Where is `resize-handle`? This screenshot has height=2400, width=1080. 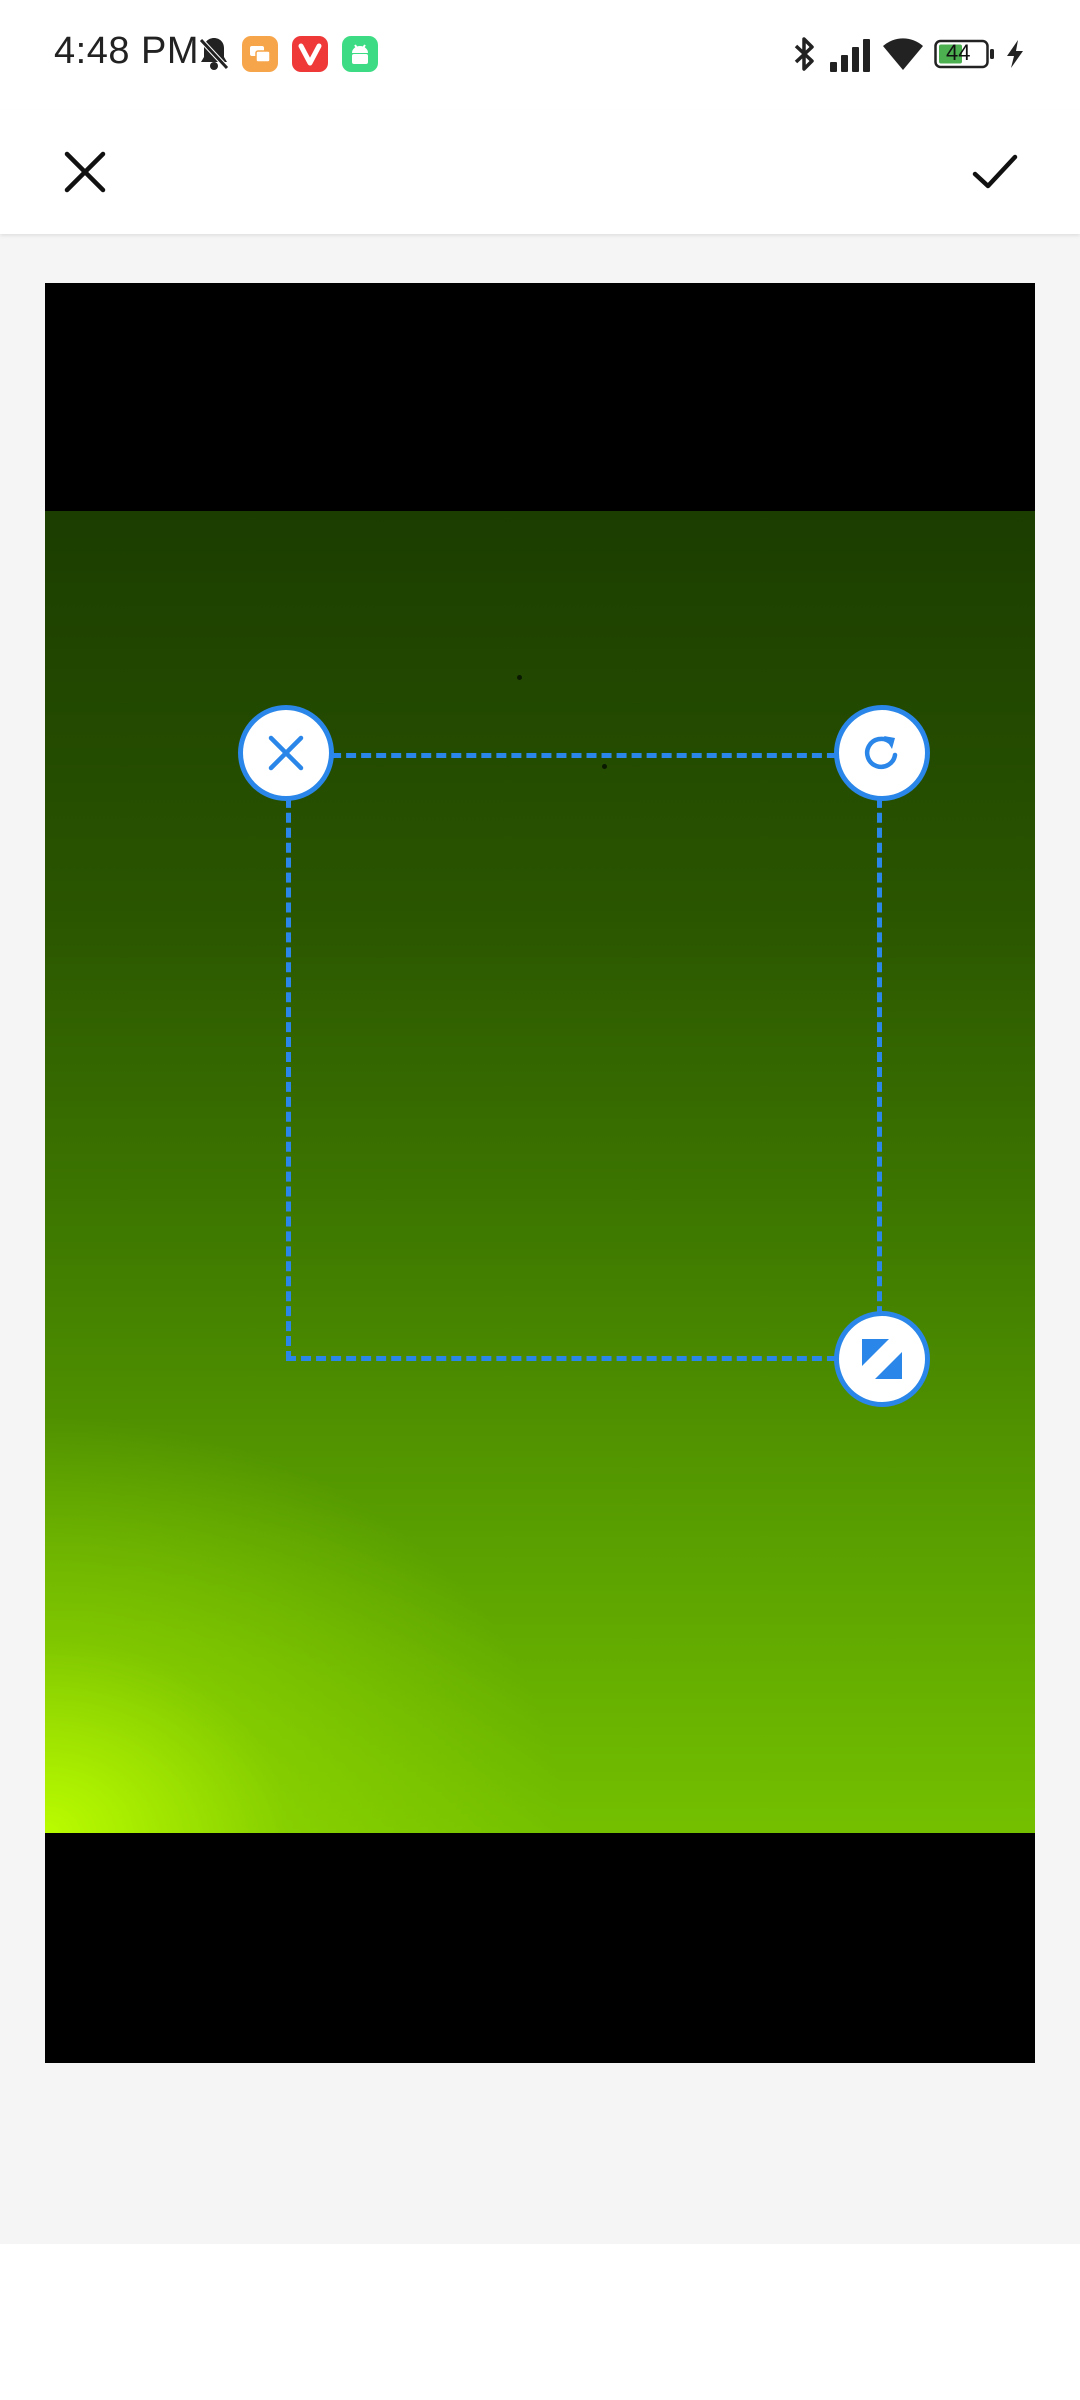
resize-handle is located at coordinates (882, 1359).